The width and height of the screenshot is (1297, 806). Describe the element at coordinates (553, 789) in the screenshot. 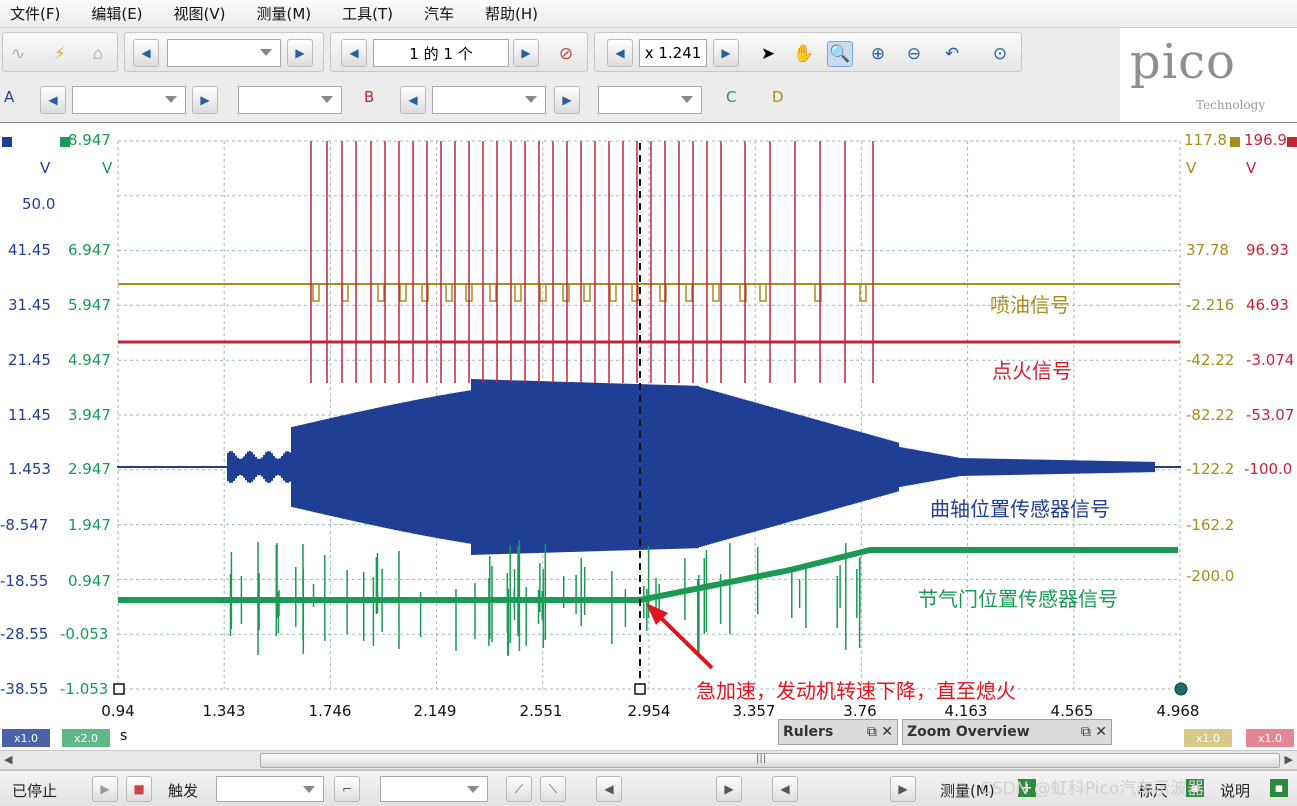

I see `falling-edge-icon: ⟍` at that location.